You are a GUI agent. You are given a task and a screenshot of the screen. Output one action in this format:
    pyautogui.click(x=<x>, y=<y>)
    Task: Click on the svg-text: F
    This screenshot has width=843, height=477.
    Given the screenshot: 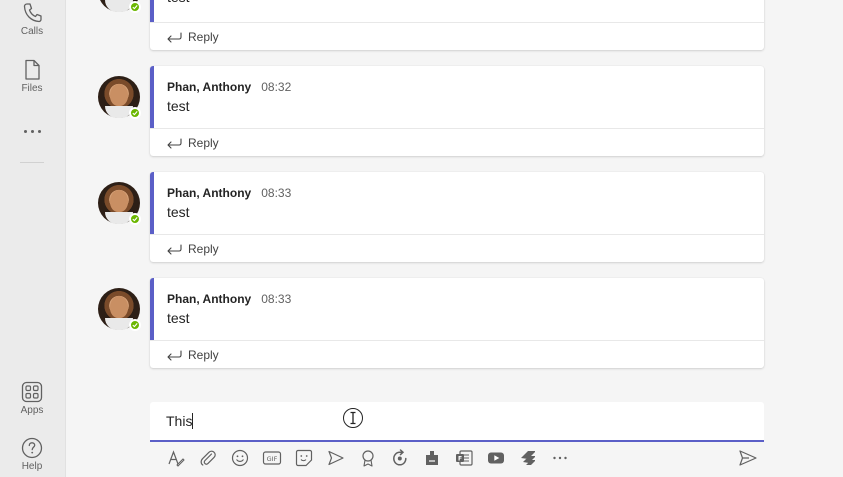 What is the action you would take?
    pyautogui.click(x=460, y=458)
    